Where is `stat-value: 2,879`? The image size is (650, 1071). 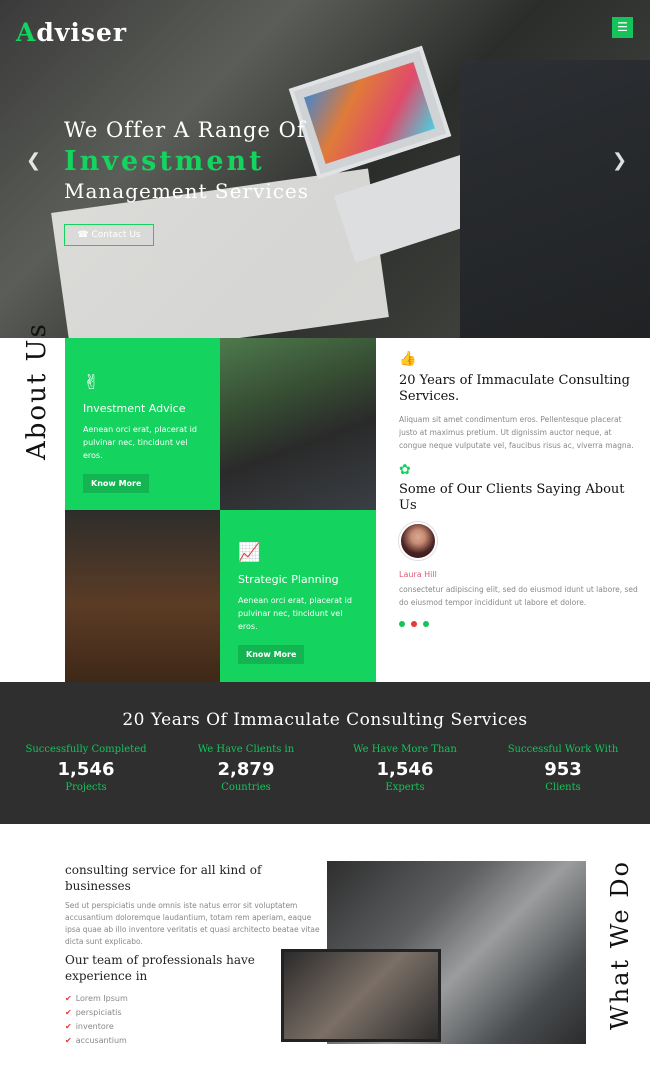
stat-value: 2,879 is located at coordinates (246, 769).